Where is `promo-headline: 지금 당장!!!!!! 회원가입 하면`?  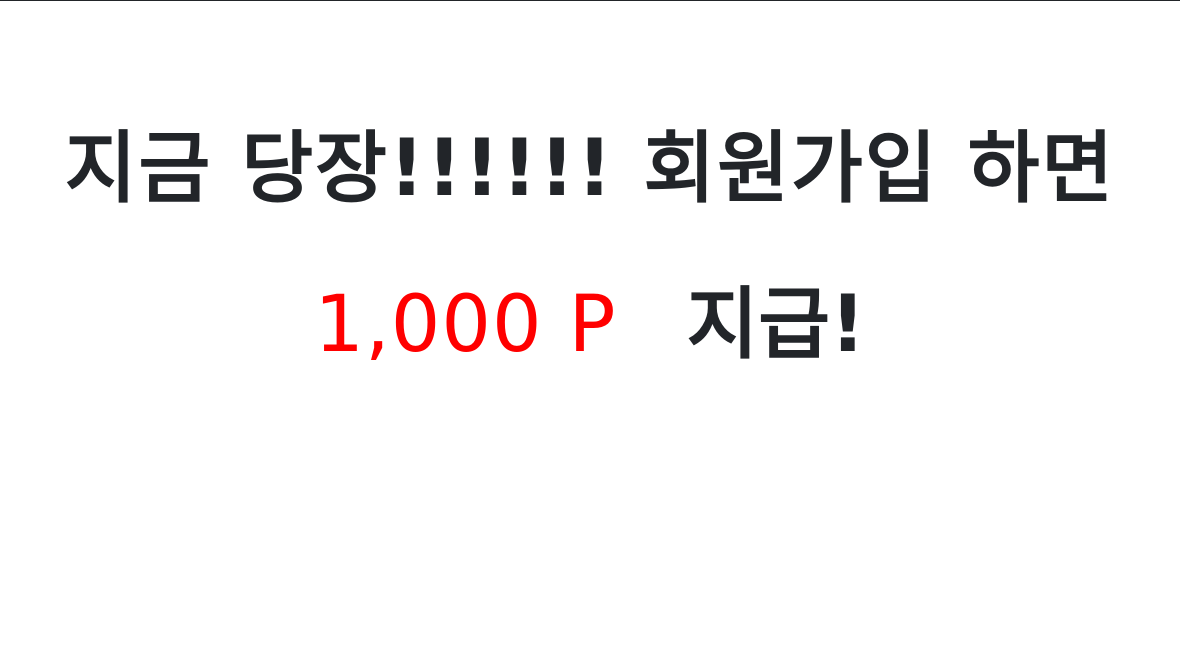 promo-headline: 지금 당장!!!!!! 회원가입 하면 is located at coordinates (590, 169).